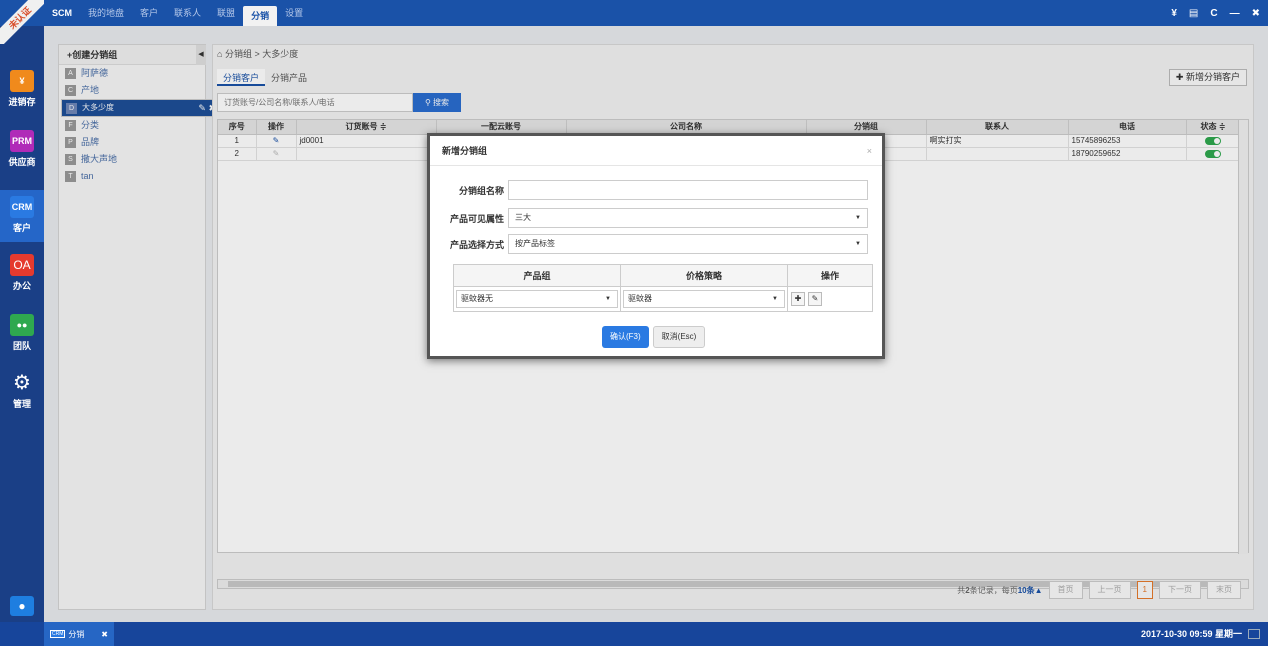  I want to click on nav-scm: SCM, so click(62, 13).